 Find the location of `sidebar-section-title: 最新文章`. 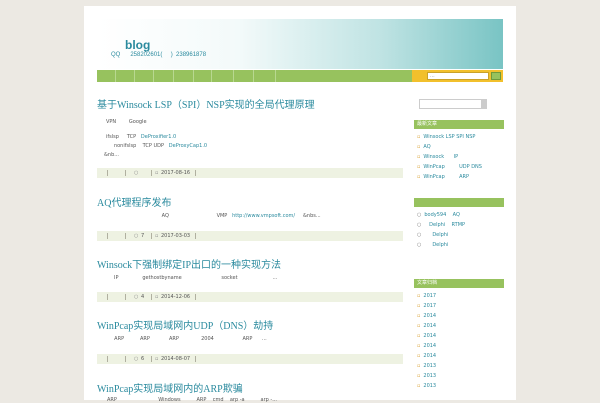

sidebar-section-title: 最新文章 is located at coordinates (459, 124).